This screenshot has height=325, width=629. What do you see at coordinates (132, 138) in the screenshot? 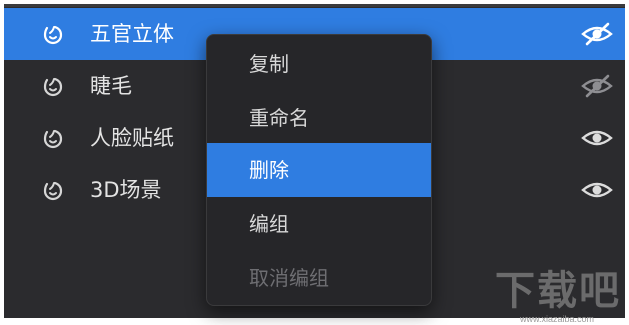
I see `layer-name: 人脸贴纸` at bounding box center [132, 138].